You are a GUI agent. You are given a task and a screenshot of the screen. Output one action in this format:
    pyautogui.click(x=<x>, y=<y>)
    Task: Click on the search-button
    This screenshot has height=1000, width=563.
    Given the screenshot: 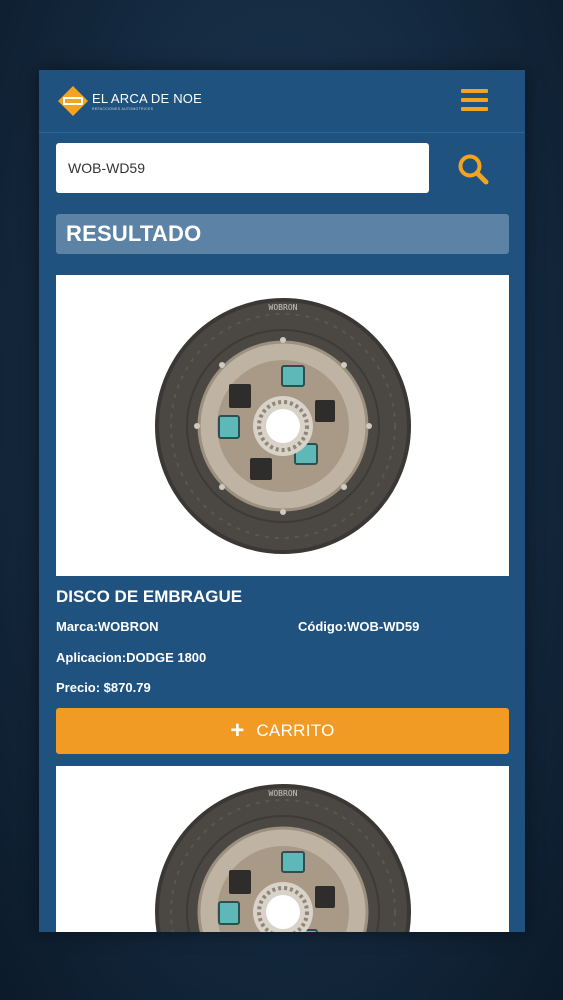 What is the action you would take?
    pyautogui.click(x=473, y=169)
    